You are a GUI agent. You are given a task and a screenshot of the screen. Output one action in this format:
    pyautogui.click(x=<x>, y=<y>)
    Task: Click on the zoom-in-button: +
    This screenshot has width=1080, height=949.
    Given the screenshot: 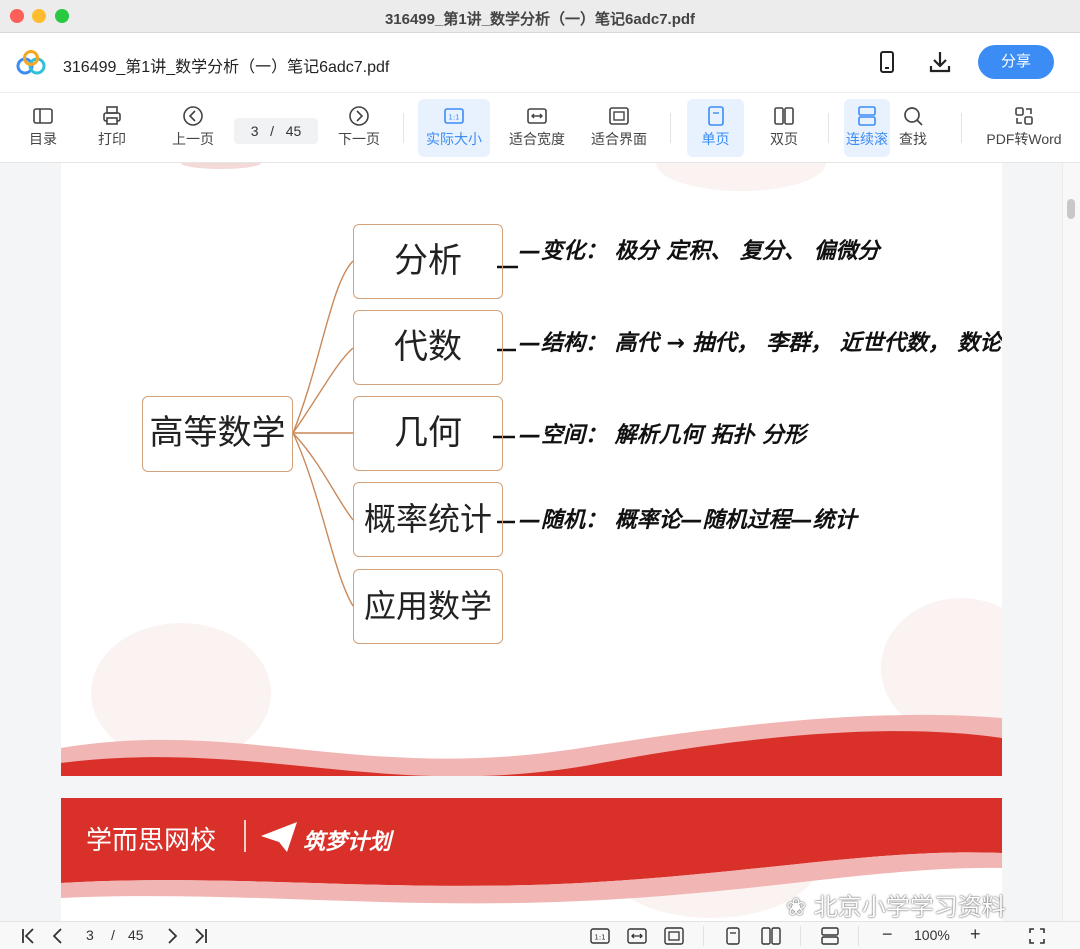 What is the action you would take?
    pyautogui.click(x=975, y=934)
    